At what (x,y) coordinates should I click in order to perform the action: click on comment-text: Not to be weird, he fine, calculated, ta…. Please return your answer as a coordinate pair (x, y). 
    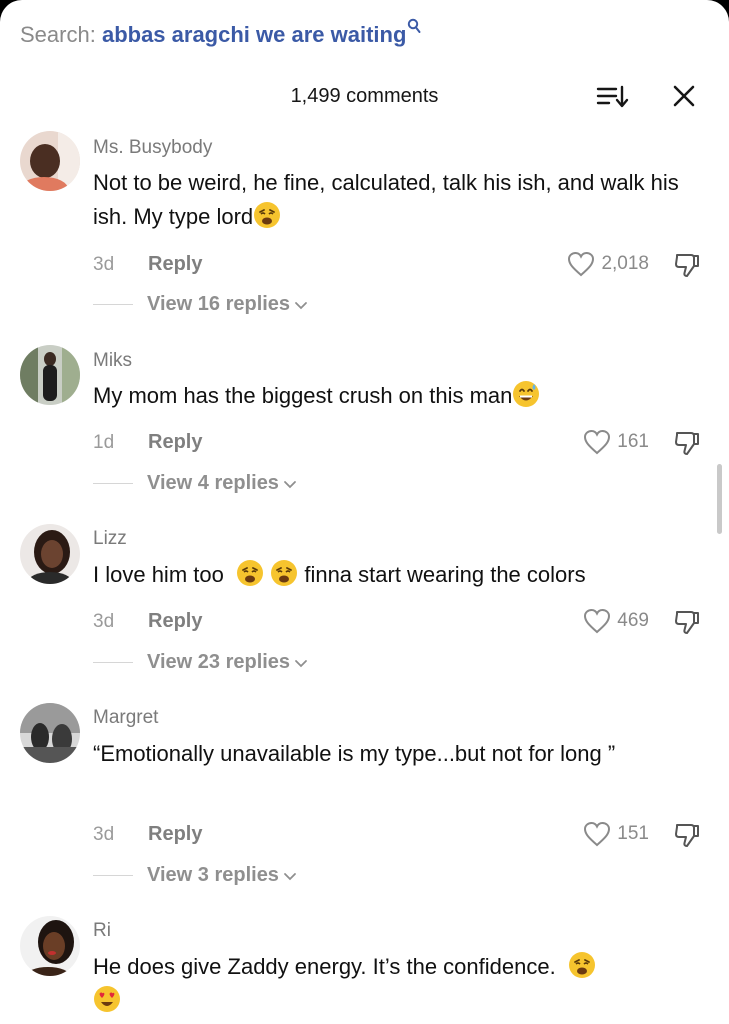
    Looking at the image, I should click on (403, 200).